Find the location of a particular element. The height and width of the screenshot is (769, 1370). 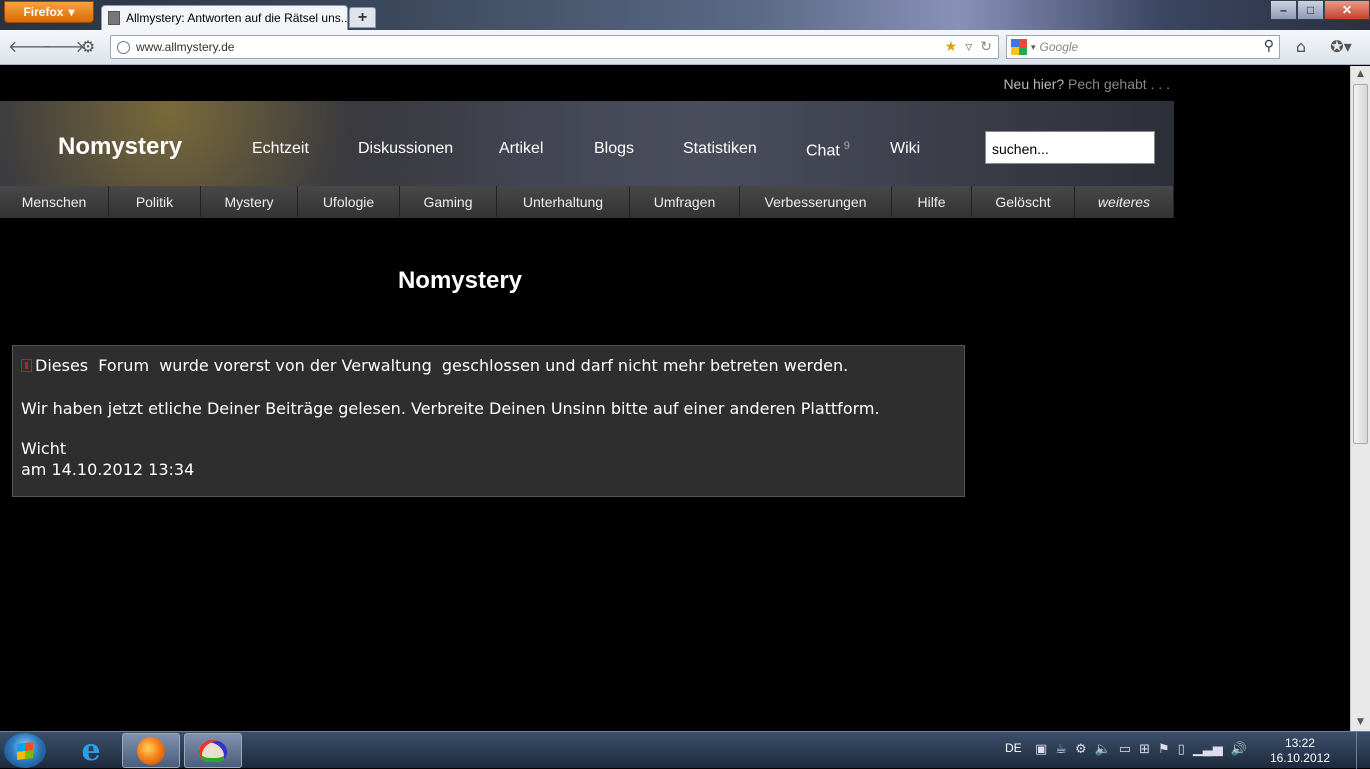

google-logo-icon is located at coordinates (1019, 47).